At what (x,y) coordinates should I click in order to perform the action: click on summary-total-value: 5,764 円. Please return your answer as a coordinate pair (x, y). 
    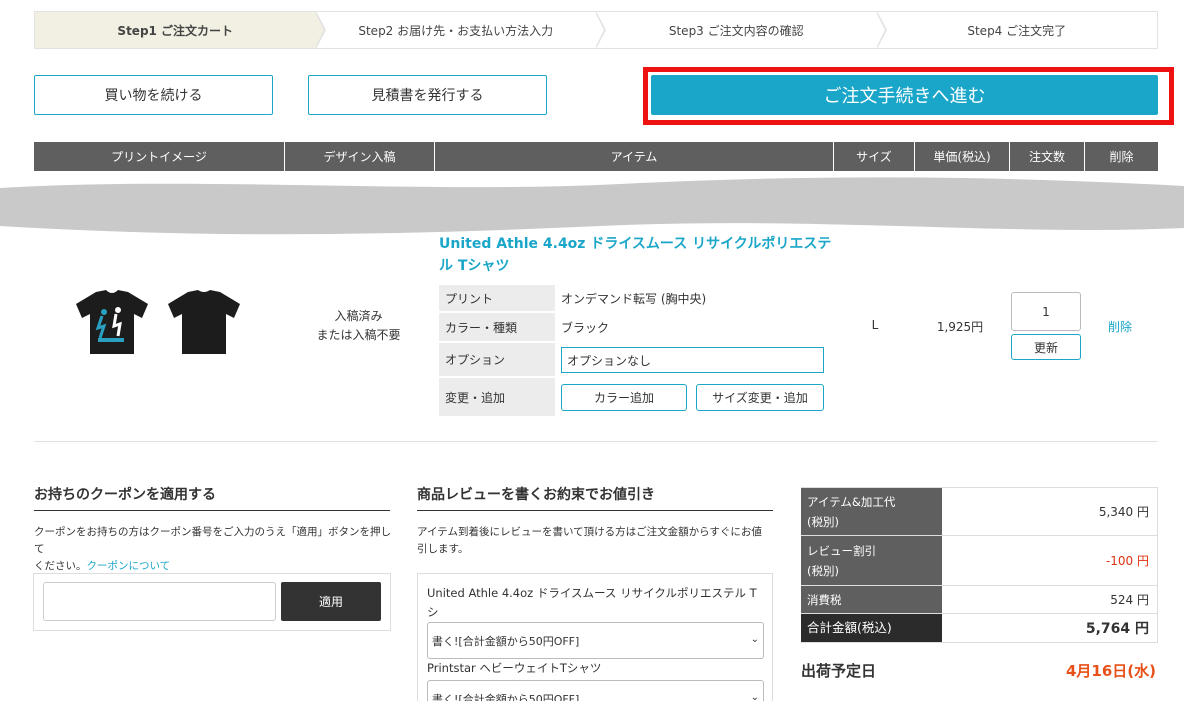
    Looking at the image, I should click on (1050, 628).